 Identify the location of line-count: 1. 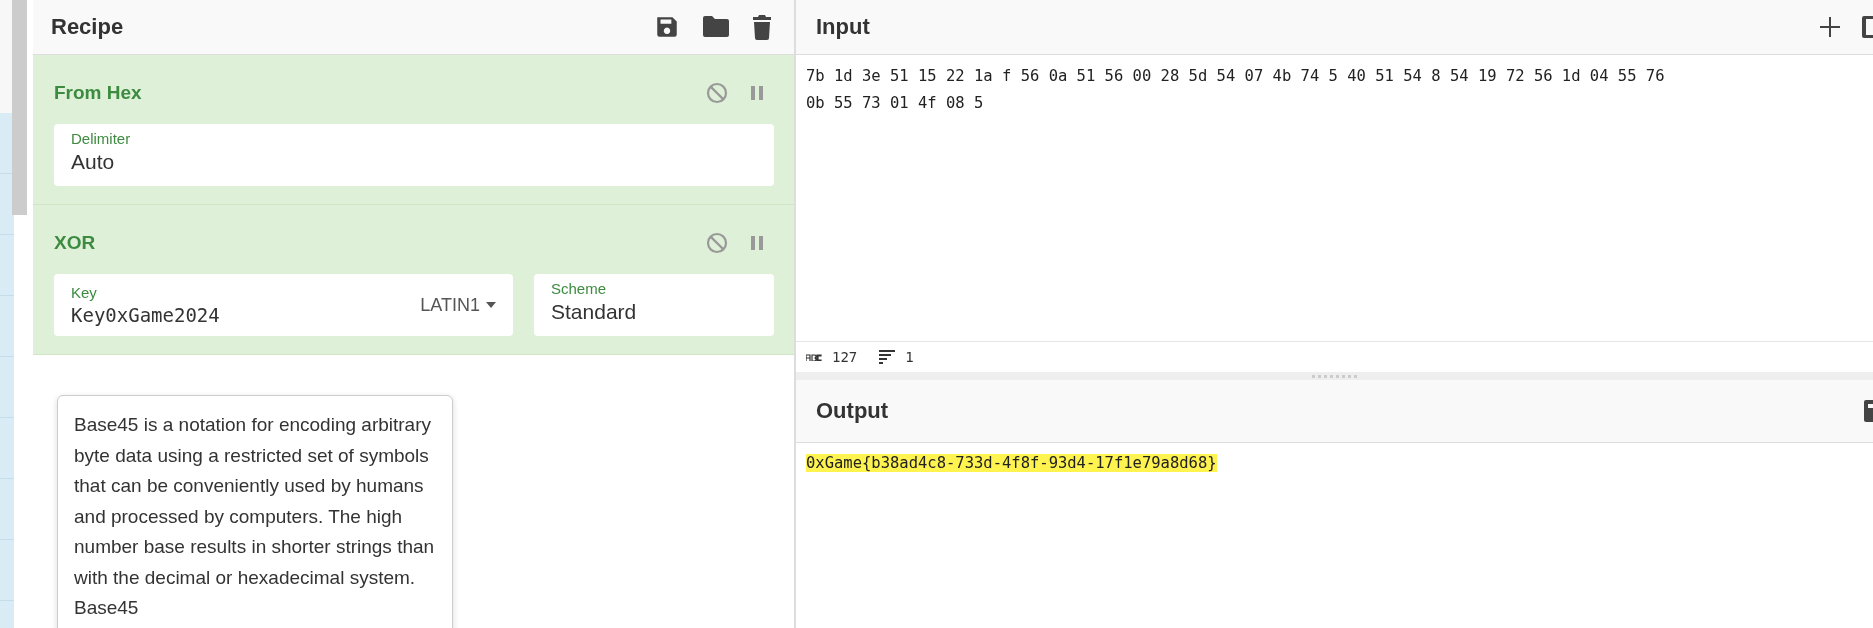
(909, 357).